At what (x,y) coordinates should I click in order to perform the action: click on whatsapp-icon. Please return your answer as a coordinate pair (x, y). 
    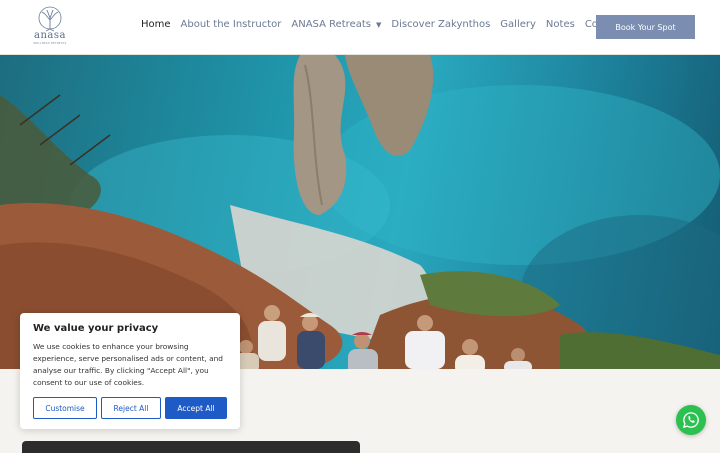
    Looking at the image, I should click on (690, 420).